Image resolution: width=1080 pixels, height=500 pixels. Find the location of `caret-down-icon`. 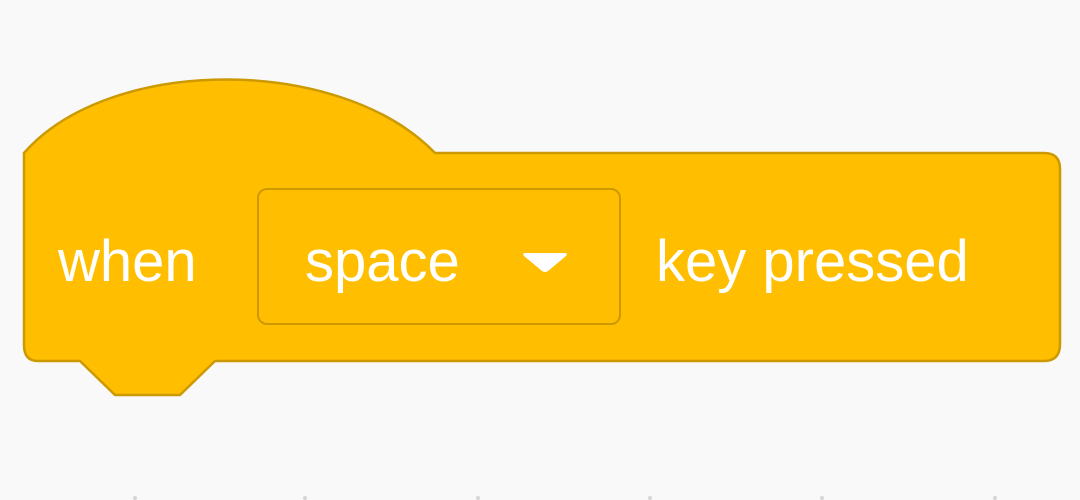

caret-down-icon is located at coordinates (545, 262).